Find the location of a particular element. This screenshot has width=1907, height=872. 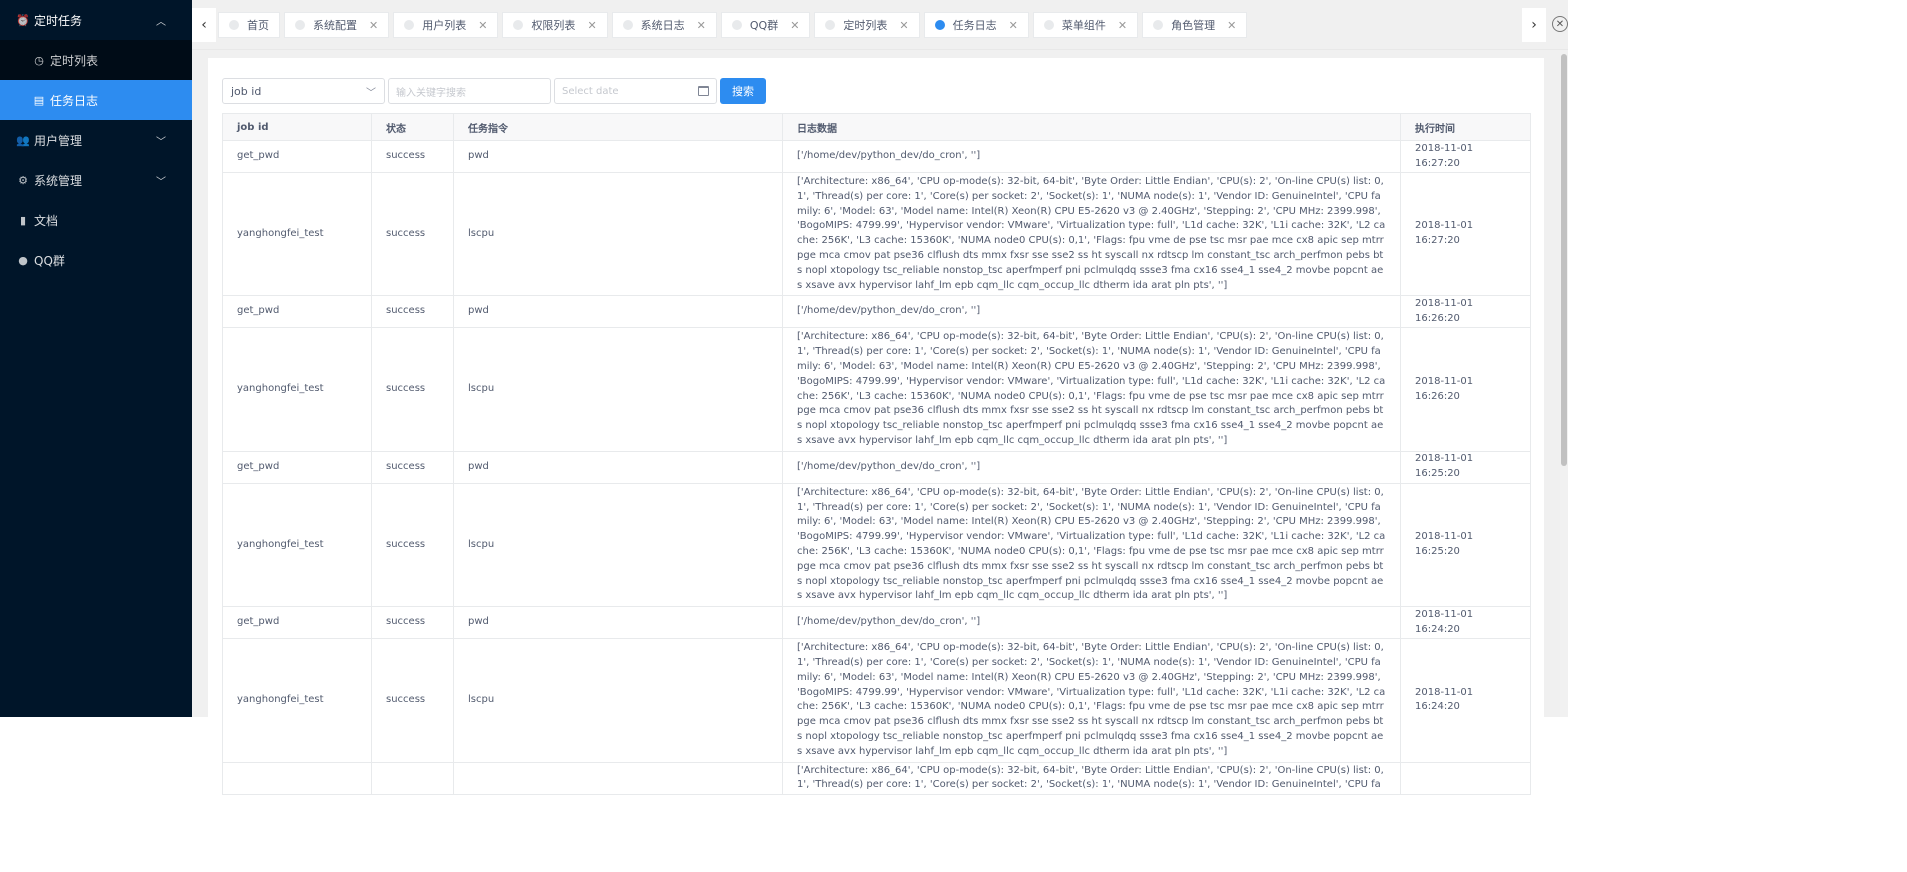

tab-user-list: 用户列表 ✕ is located at coordinates (446, 25).